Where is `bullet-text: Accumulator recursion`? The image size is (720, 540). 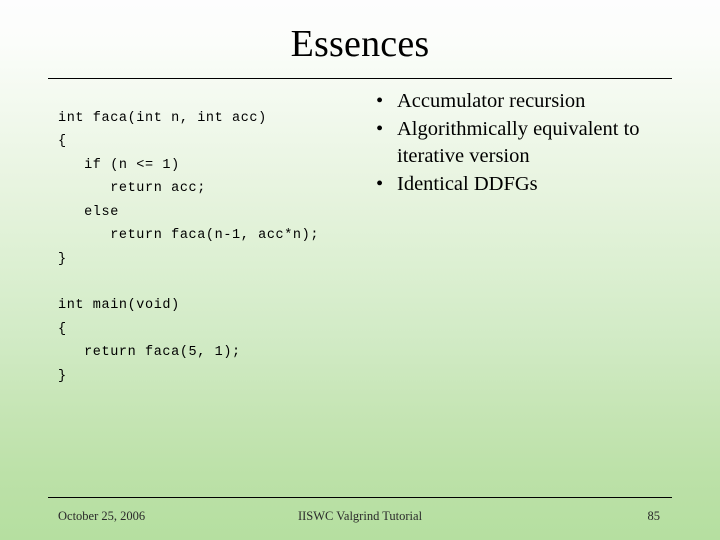
bullet-text: Accumulator recursion is located at coordinates (491, 101).